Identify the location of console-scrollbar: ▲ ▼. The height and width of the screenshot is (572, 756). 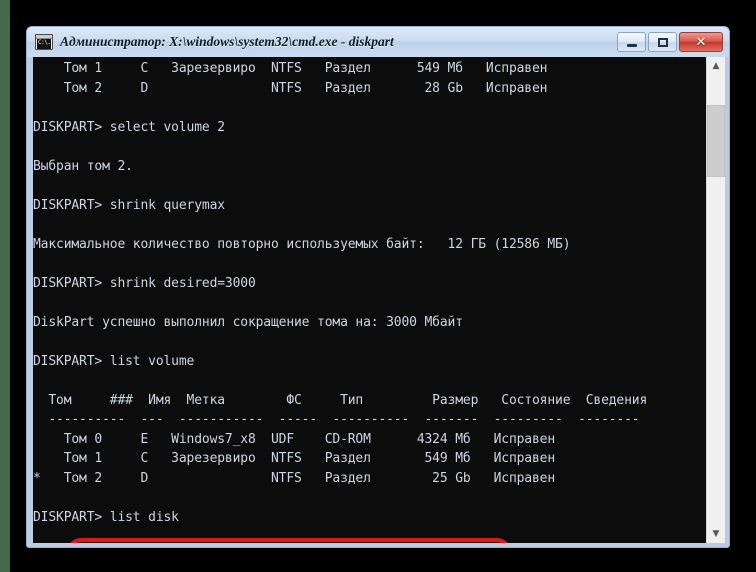
(715, 300).